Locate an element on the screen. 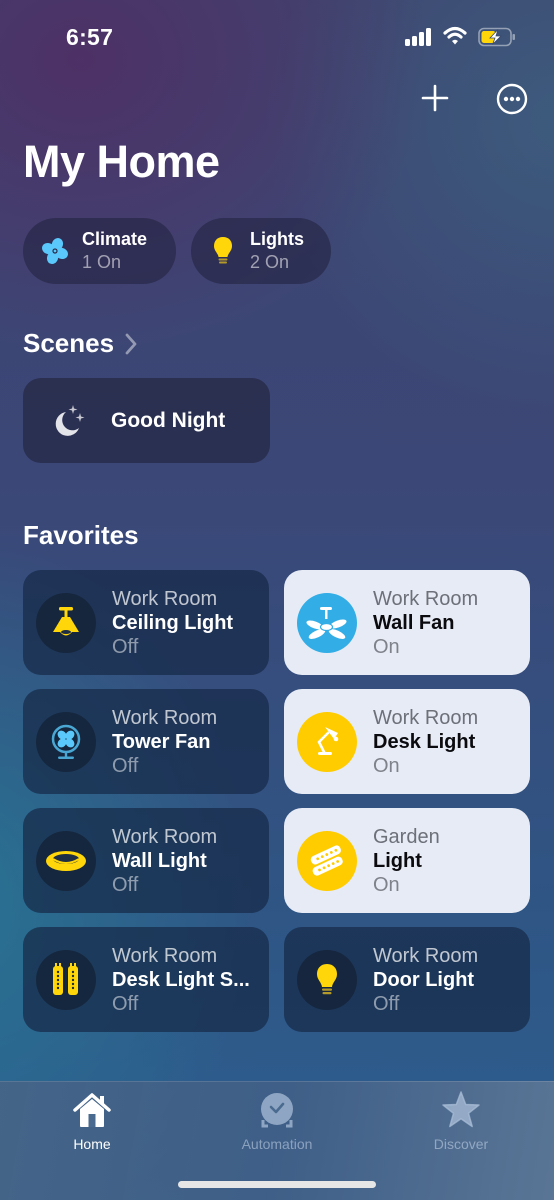 The image size is (554, 1200). tab-discover: Discover is located at coordinates (461, 1121).